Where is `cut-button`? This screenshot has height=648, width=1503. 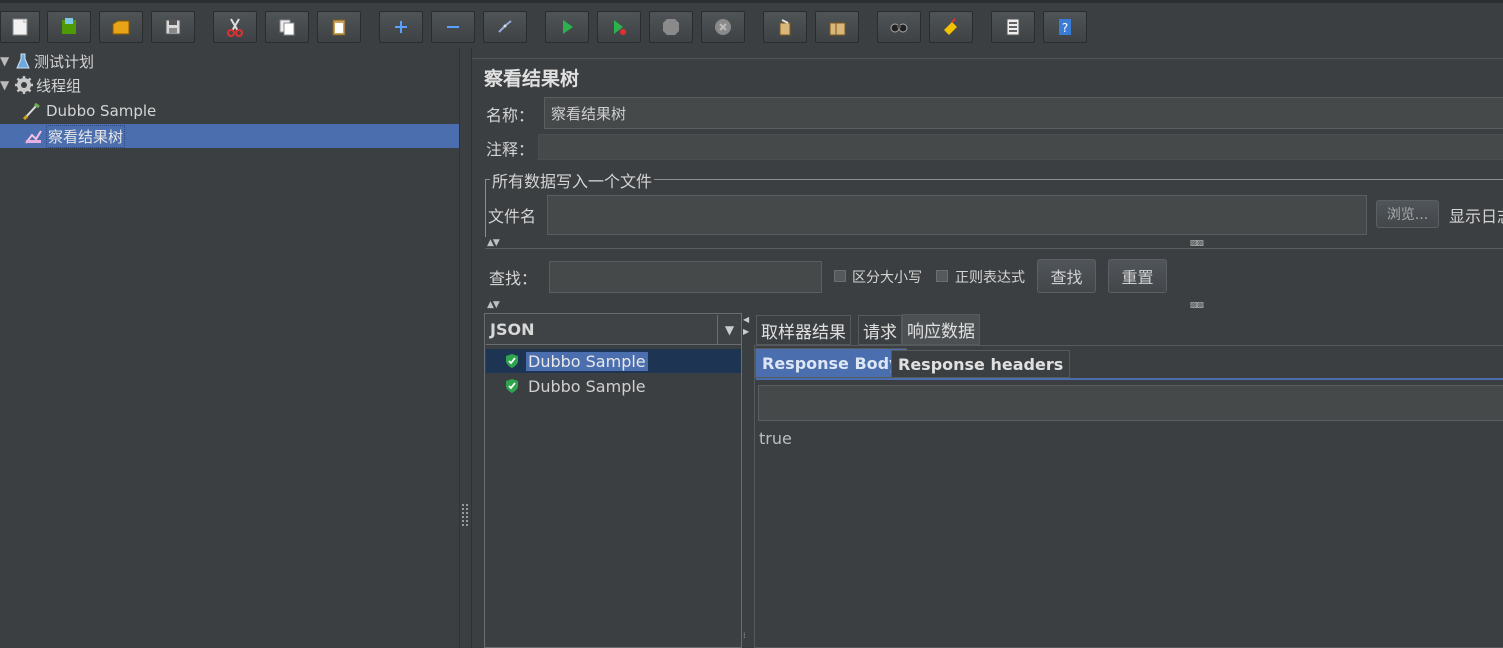
cut-button is located at coordinates (235, 27).